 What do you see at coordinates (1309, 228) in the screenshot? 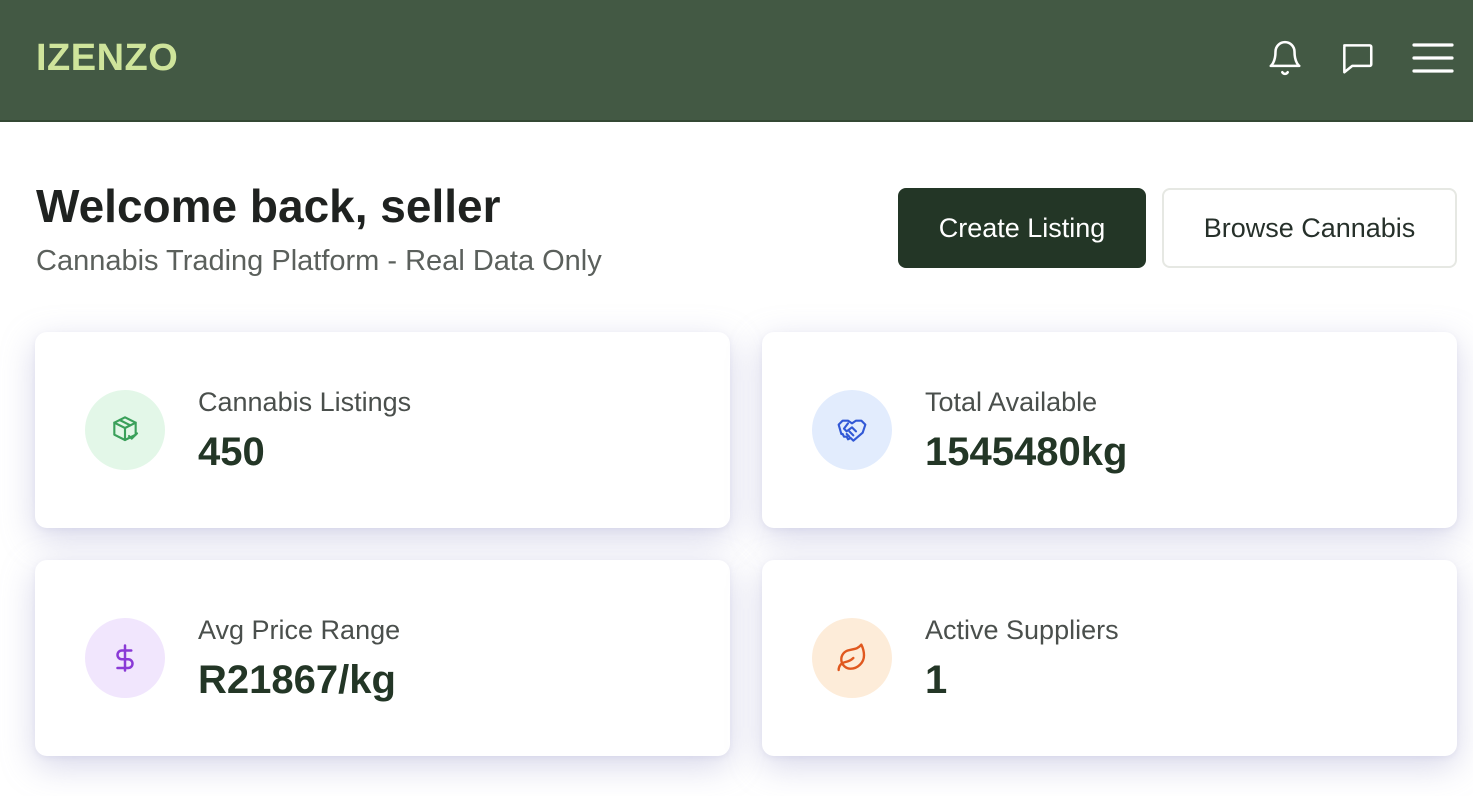
I see `browse-cannabis-button: Browse Cannabis` at bounding box center [1309, 228].